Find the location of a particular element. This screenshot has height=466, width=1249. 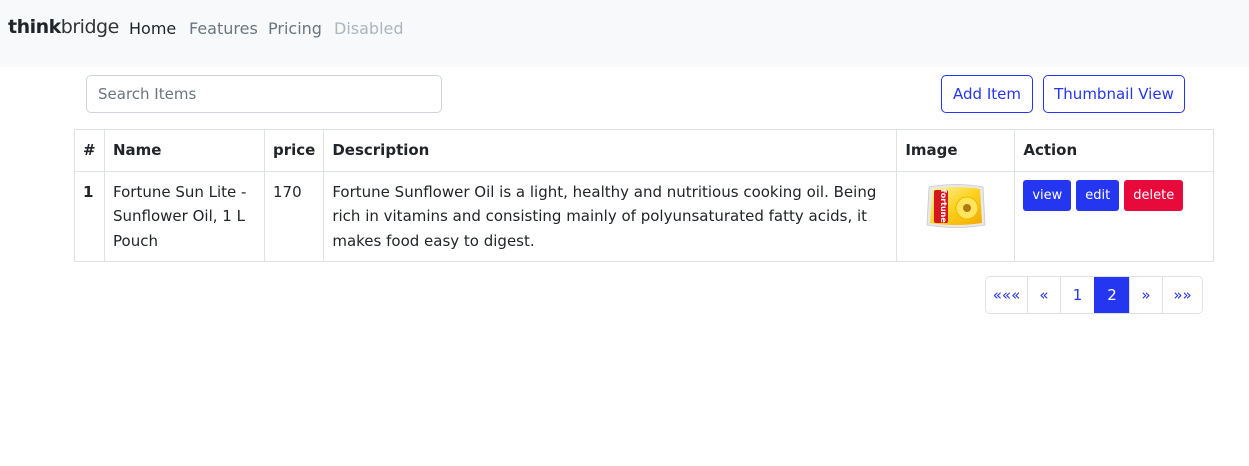

row-index: 1 is located at coordinates (89, 216).